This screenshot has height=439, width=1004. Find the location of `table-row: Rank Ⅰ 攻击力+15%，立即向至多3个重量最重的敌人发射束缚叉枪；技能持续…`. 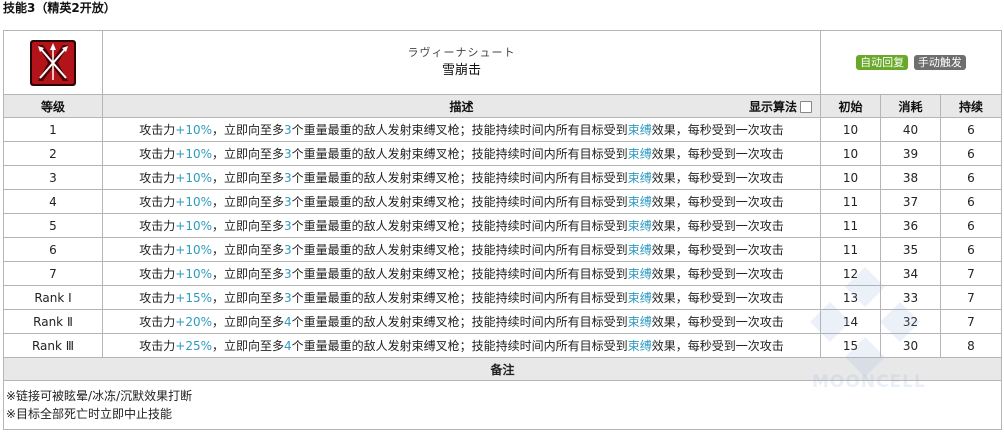

table-row: Rank Ⅰ 攻击力+15%，立即向至多3个重量最重的敌人发射束缚叉枪；技能持续… is located at coordinates (502, 297).